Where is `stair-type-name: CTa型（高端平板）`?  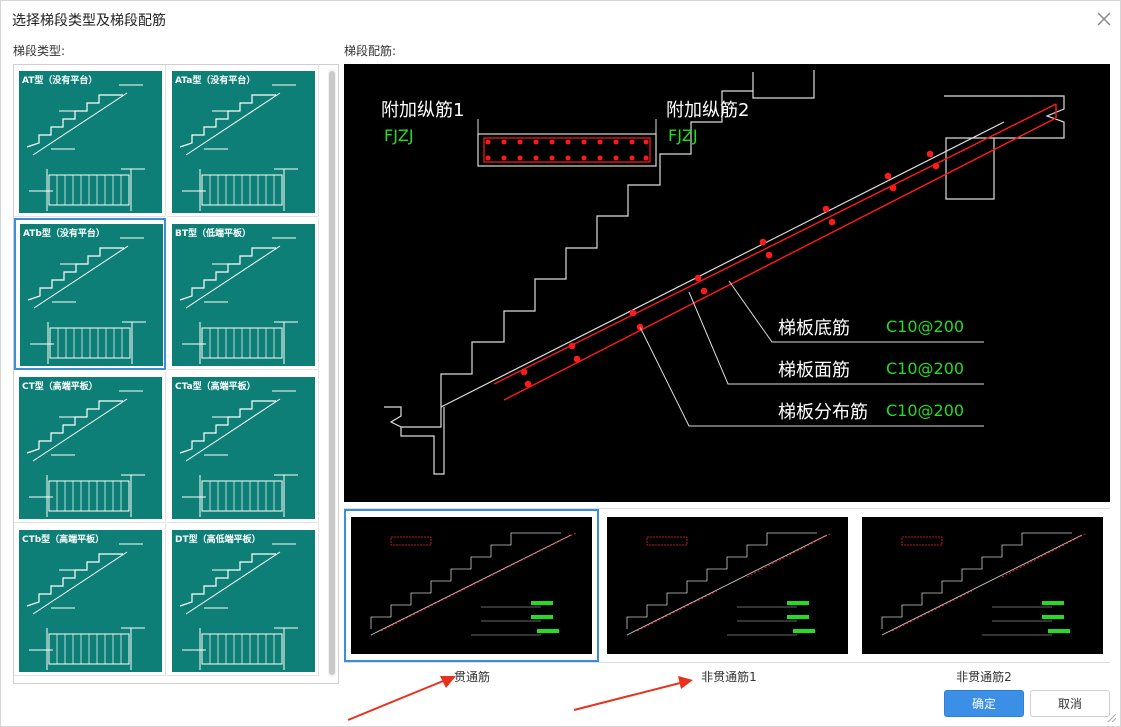 stair-type-name: CTa型（高端平板） is located at coordinates (215, 387).